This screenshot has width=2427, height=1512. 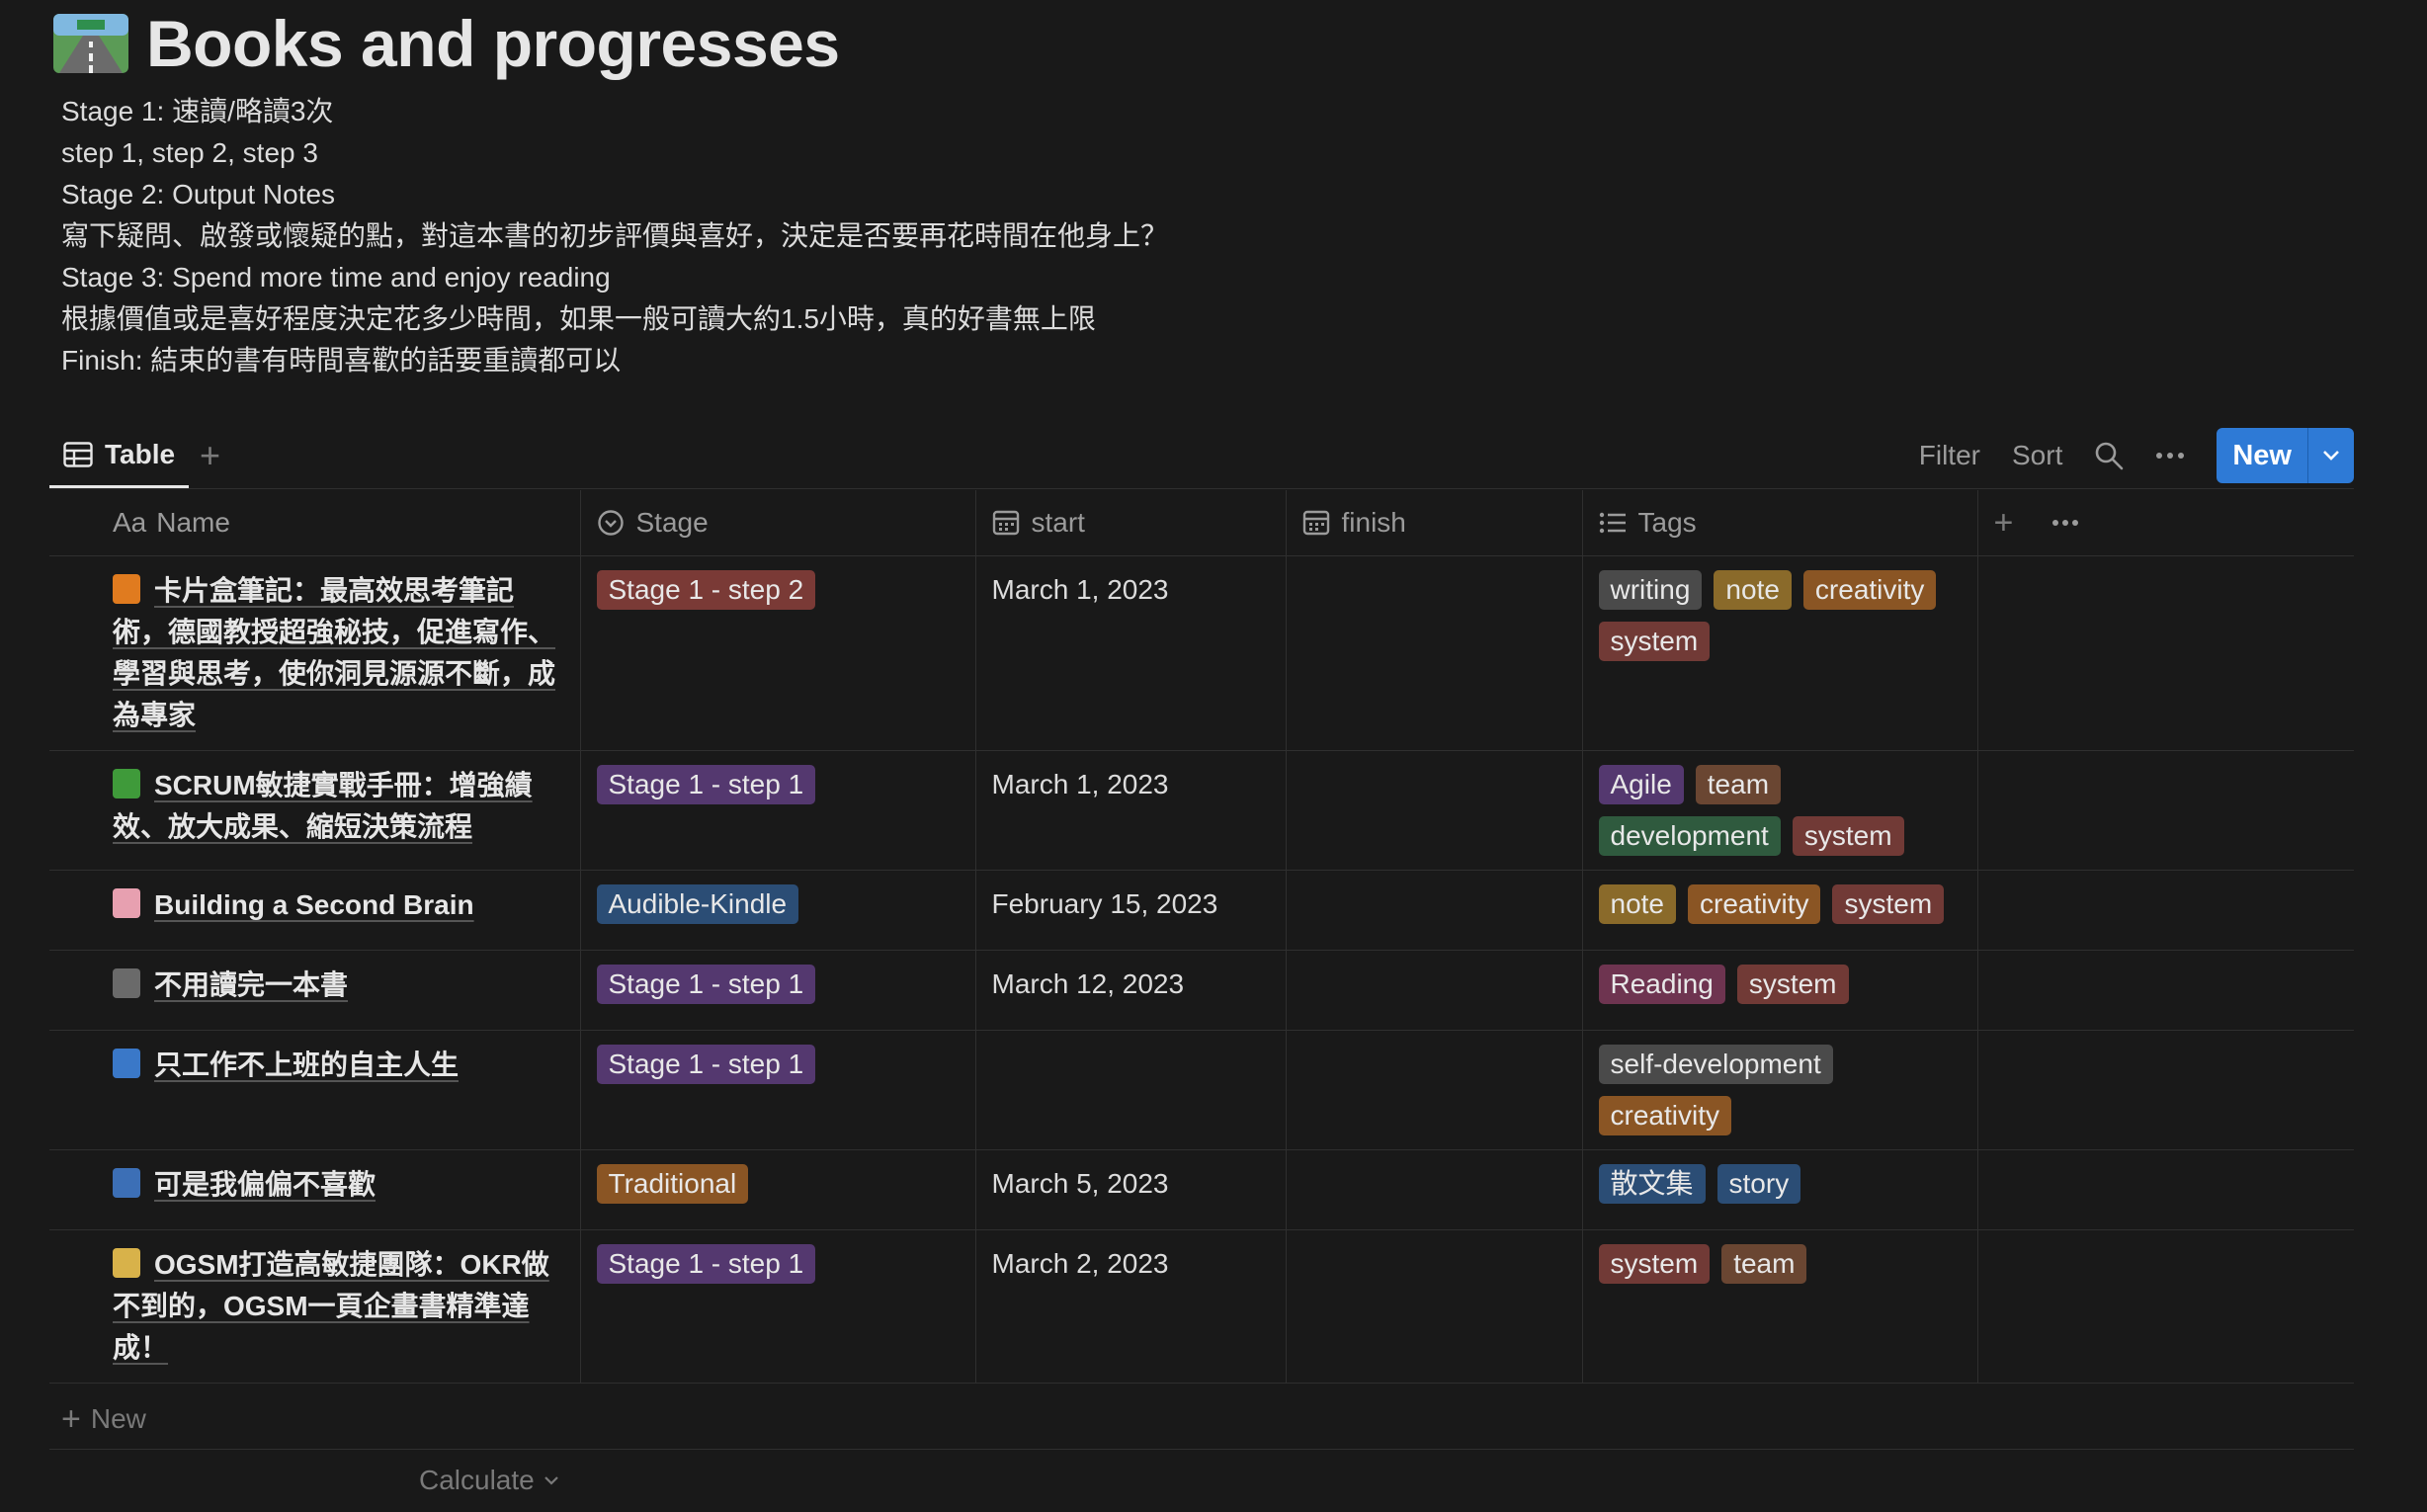 What do you see at coordinates (1435, 523) in the screenshot?
I see `column-header-finish: finish` at bounding box center [1435, 523].